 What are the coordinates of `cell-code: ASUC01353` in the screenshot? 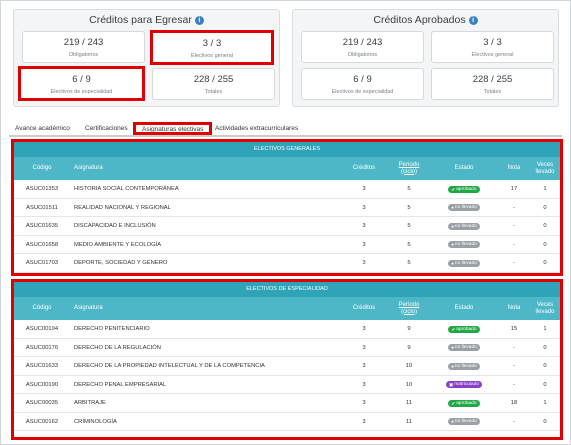 It's located at (42, 189).